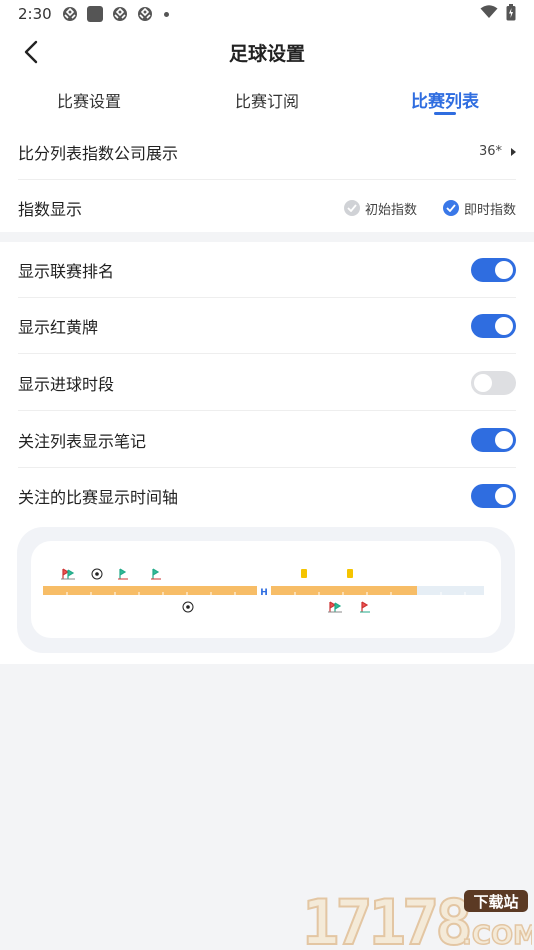 The image size is (534, 950). Describe the element at coordinates (66, 271) in the screenshot. I see `toggle-label: 显示联赛排名` at that location.